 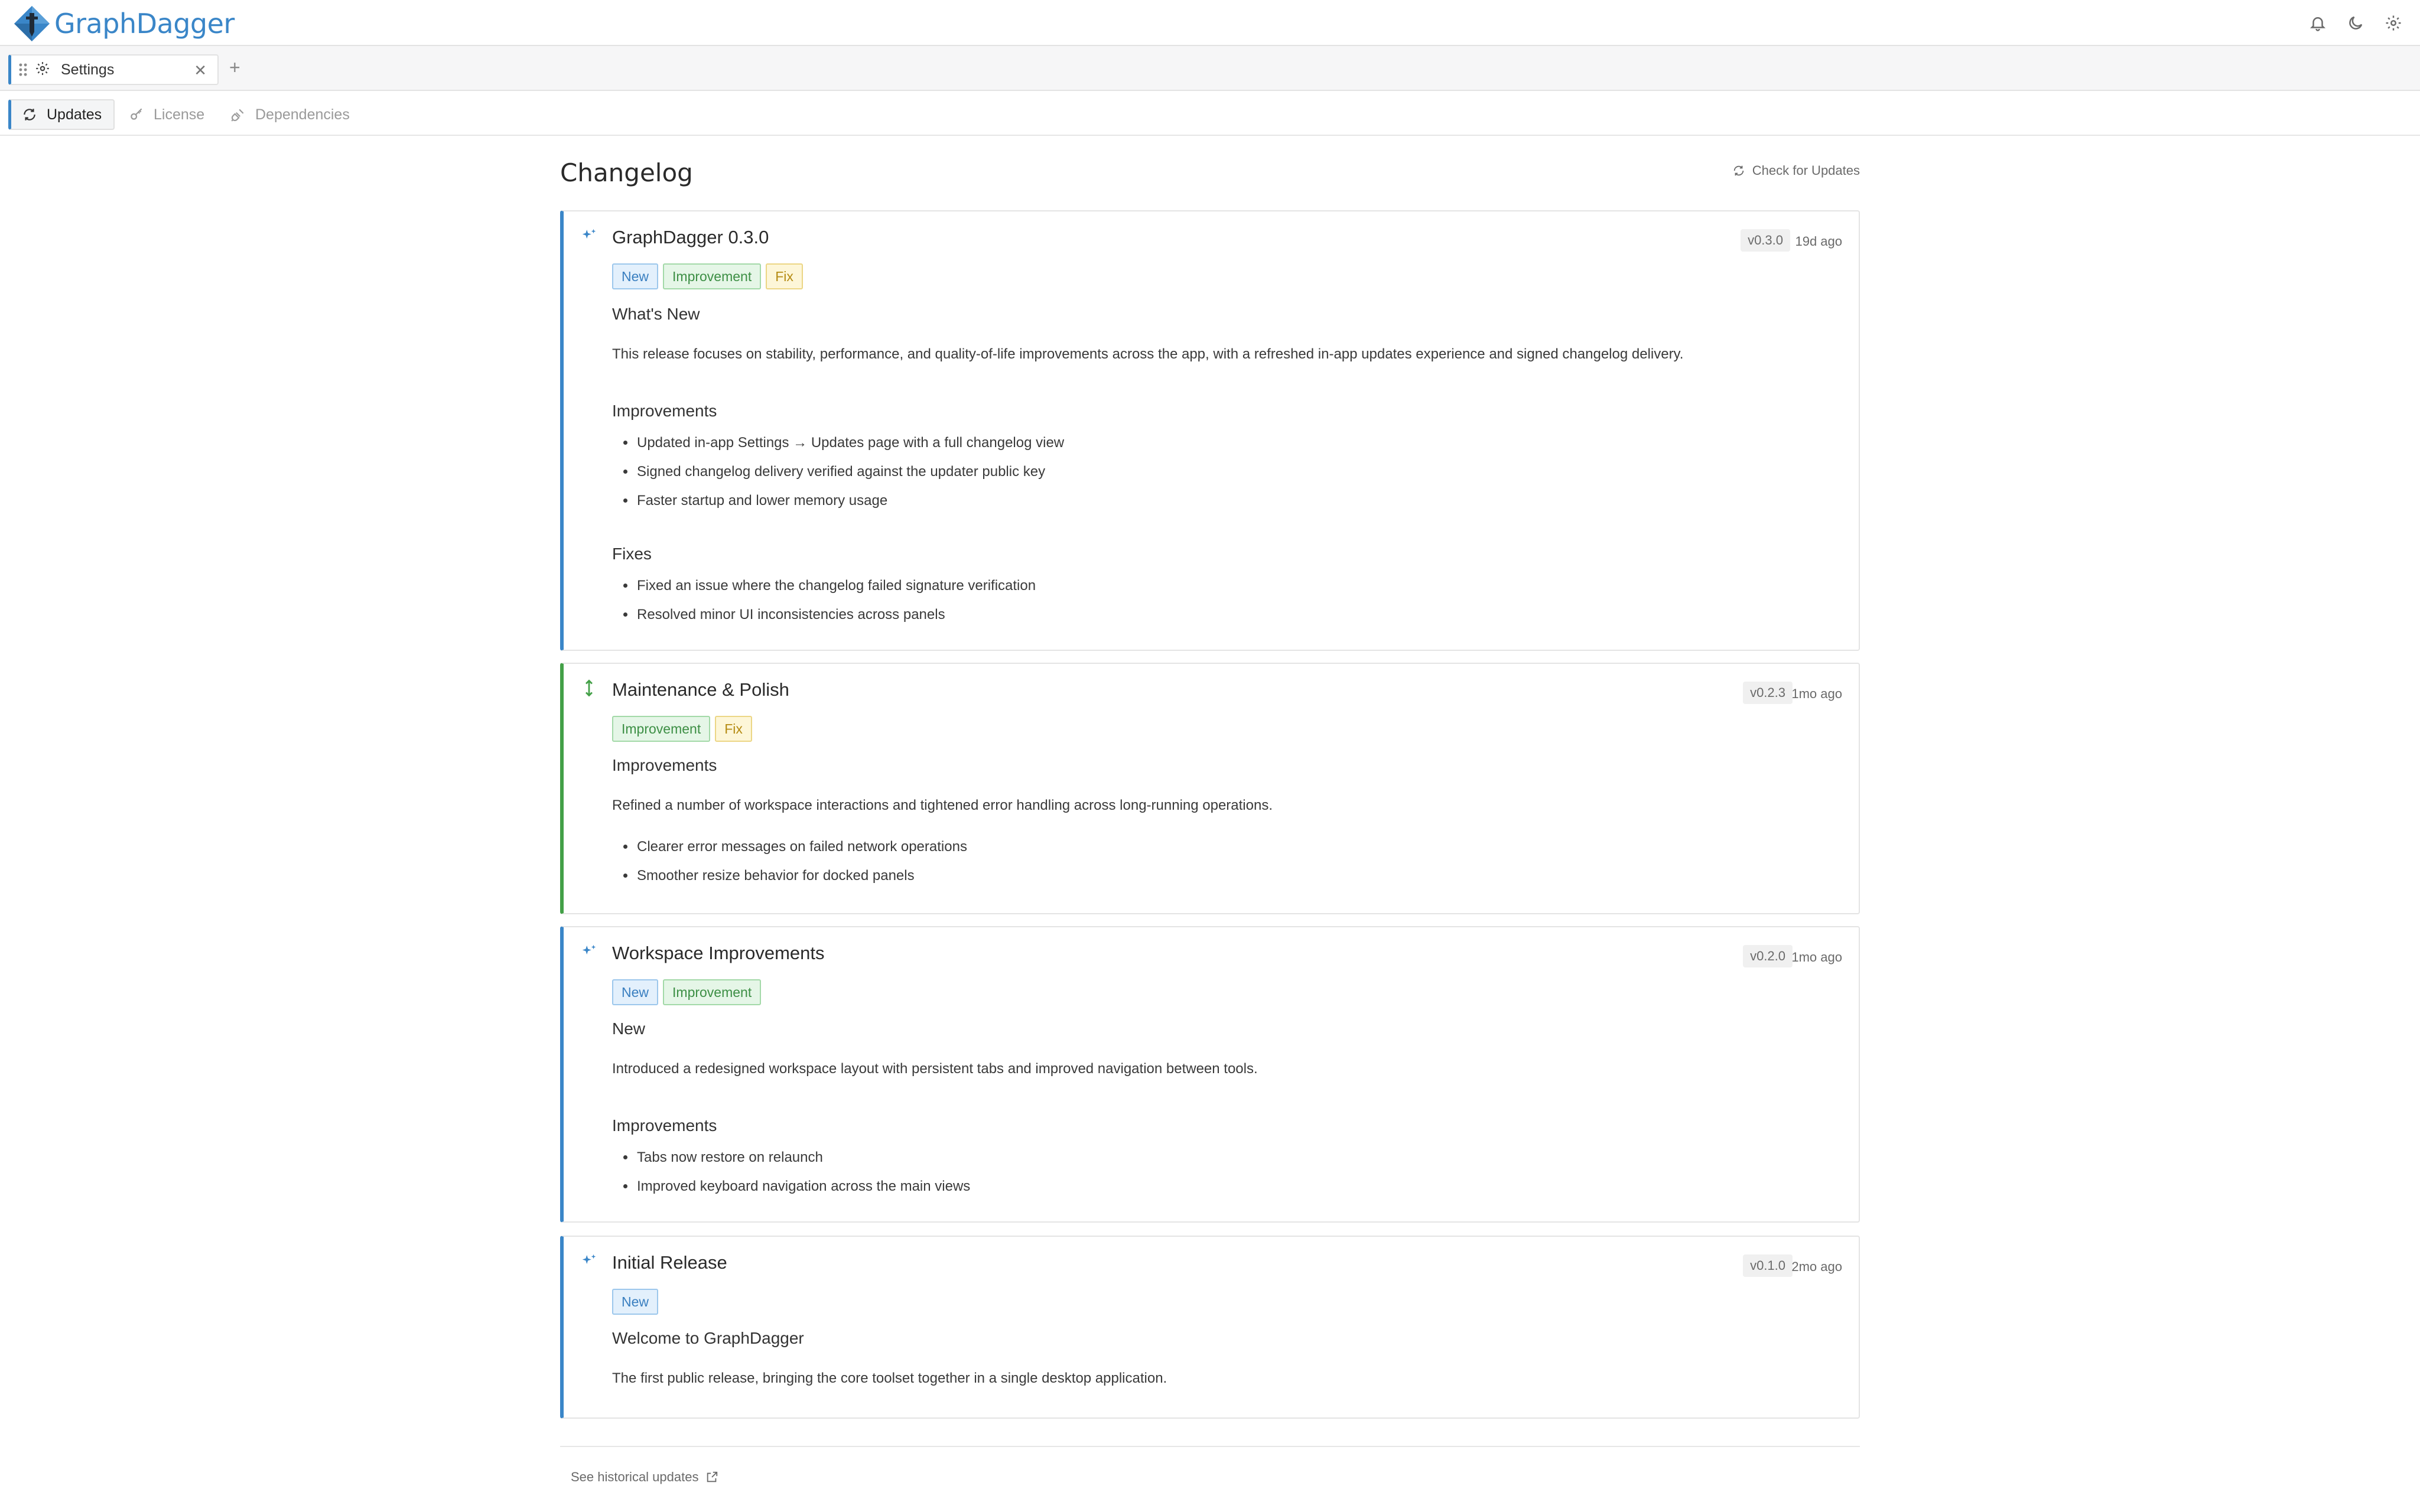 I want to click on tab-settings: Settings ✕, so click(x=113, y=69).